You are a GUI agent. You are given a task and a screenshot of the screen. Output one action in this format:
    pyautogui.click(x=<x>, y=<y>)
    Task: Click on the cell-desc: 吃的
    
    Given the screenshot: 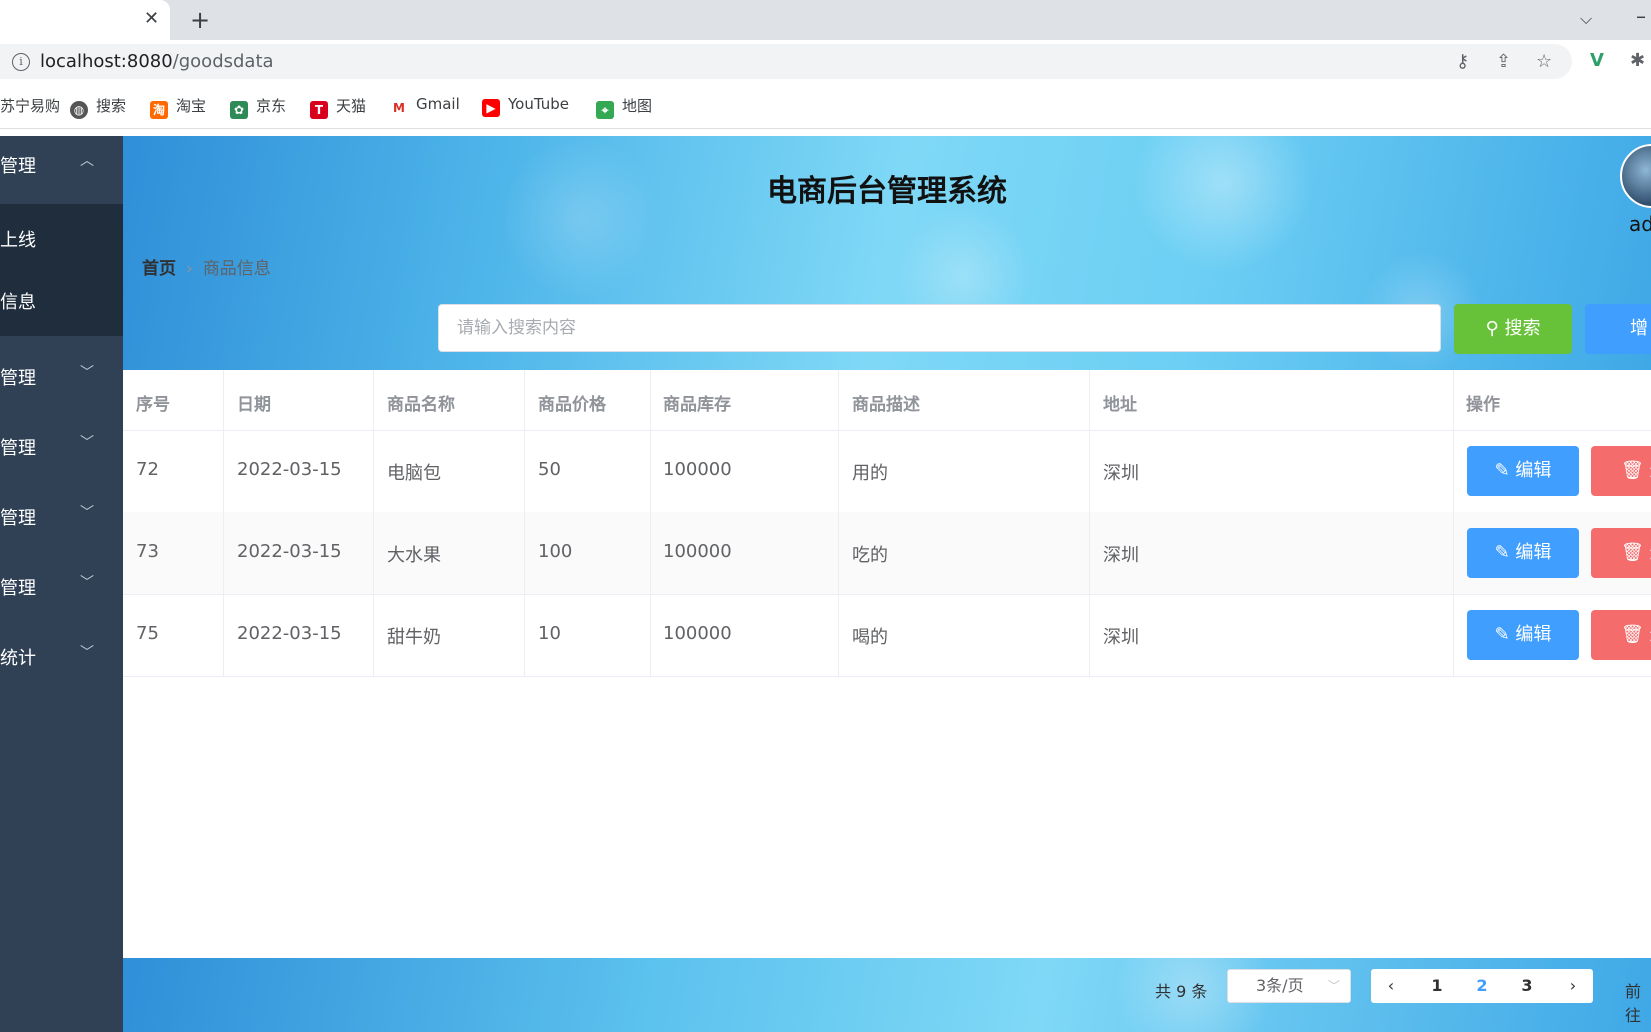 What is the action you would take?
    pyautogui.click(x=870, y=555)
    